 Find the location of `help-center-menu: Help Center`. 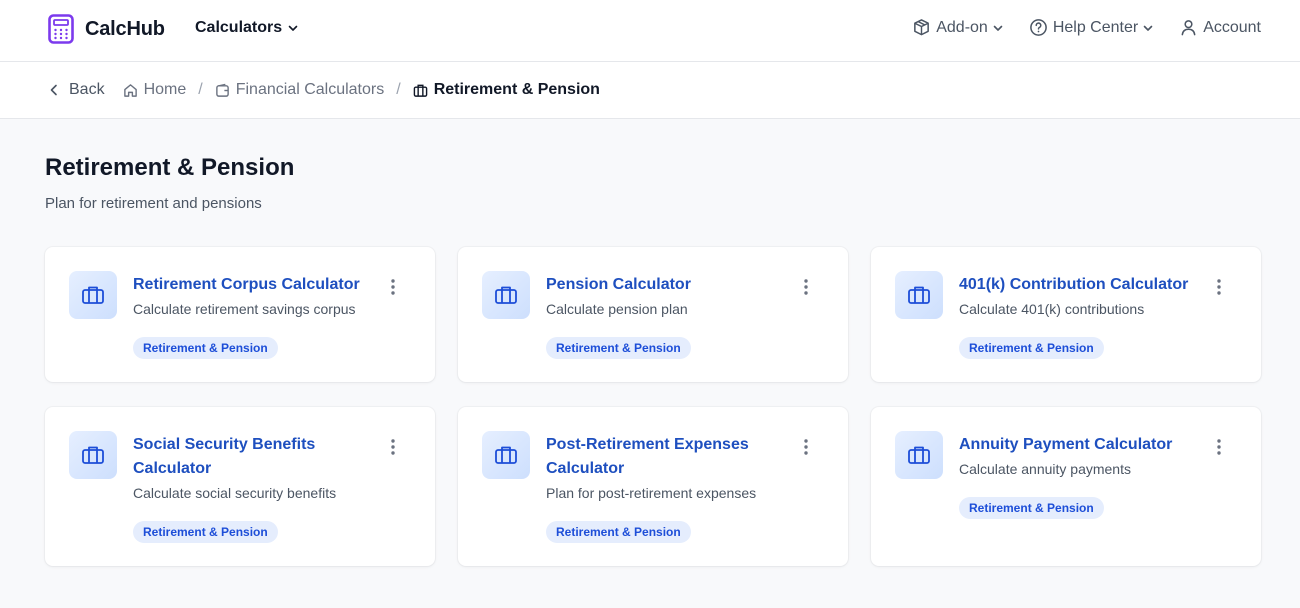

help-center-menu: Help Center is located at coordinates (1091, 27).